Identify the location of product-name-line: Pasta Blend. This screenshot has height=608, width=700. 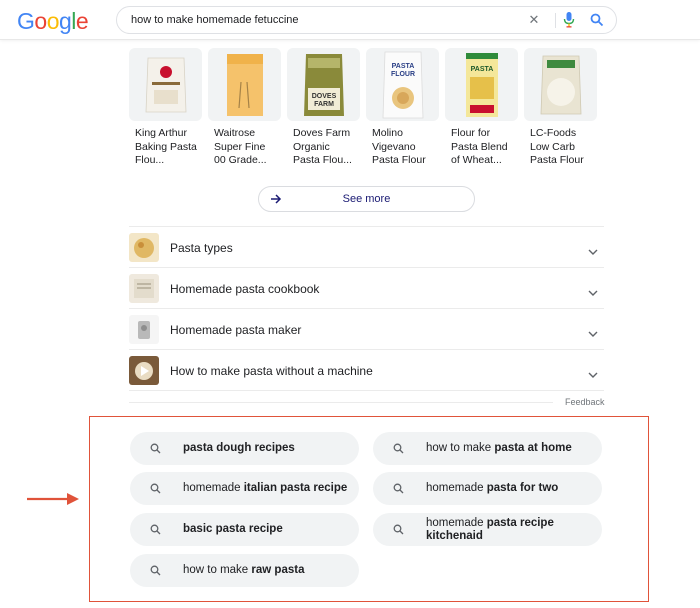
(479, 146).